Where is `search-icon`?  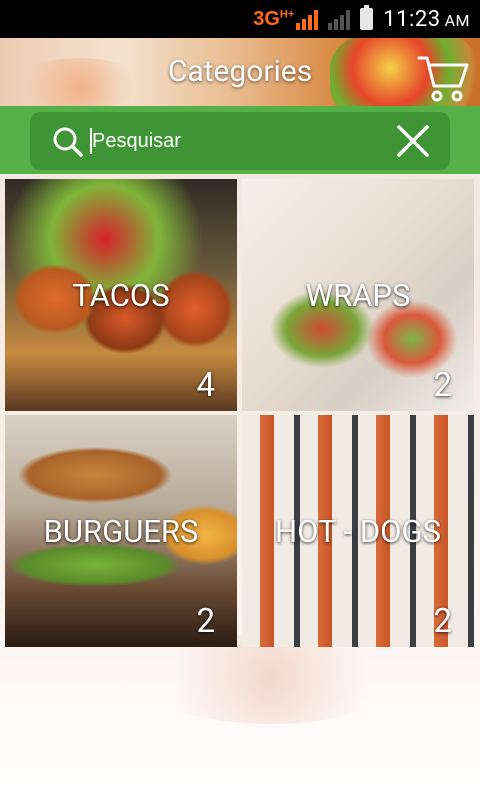
search-icon is located at coordinates (68, 142).